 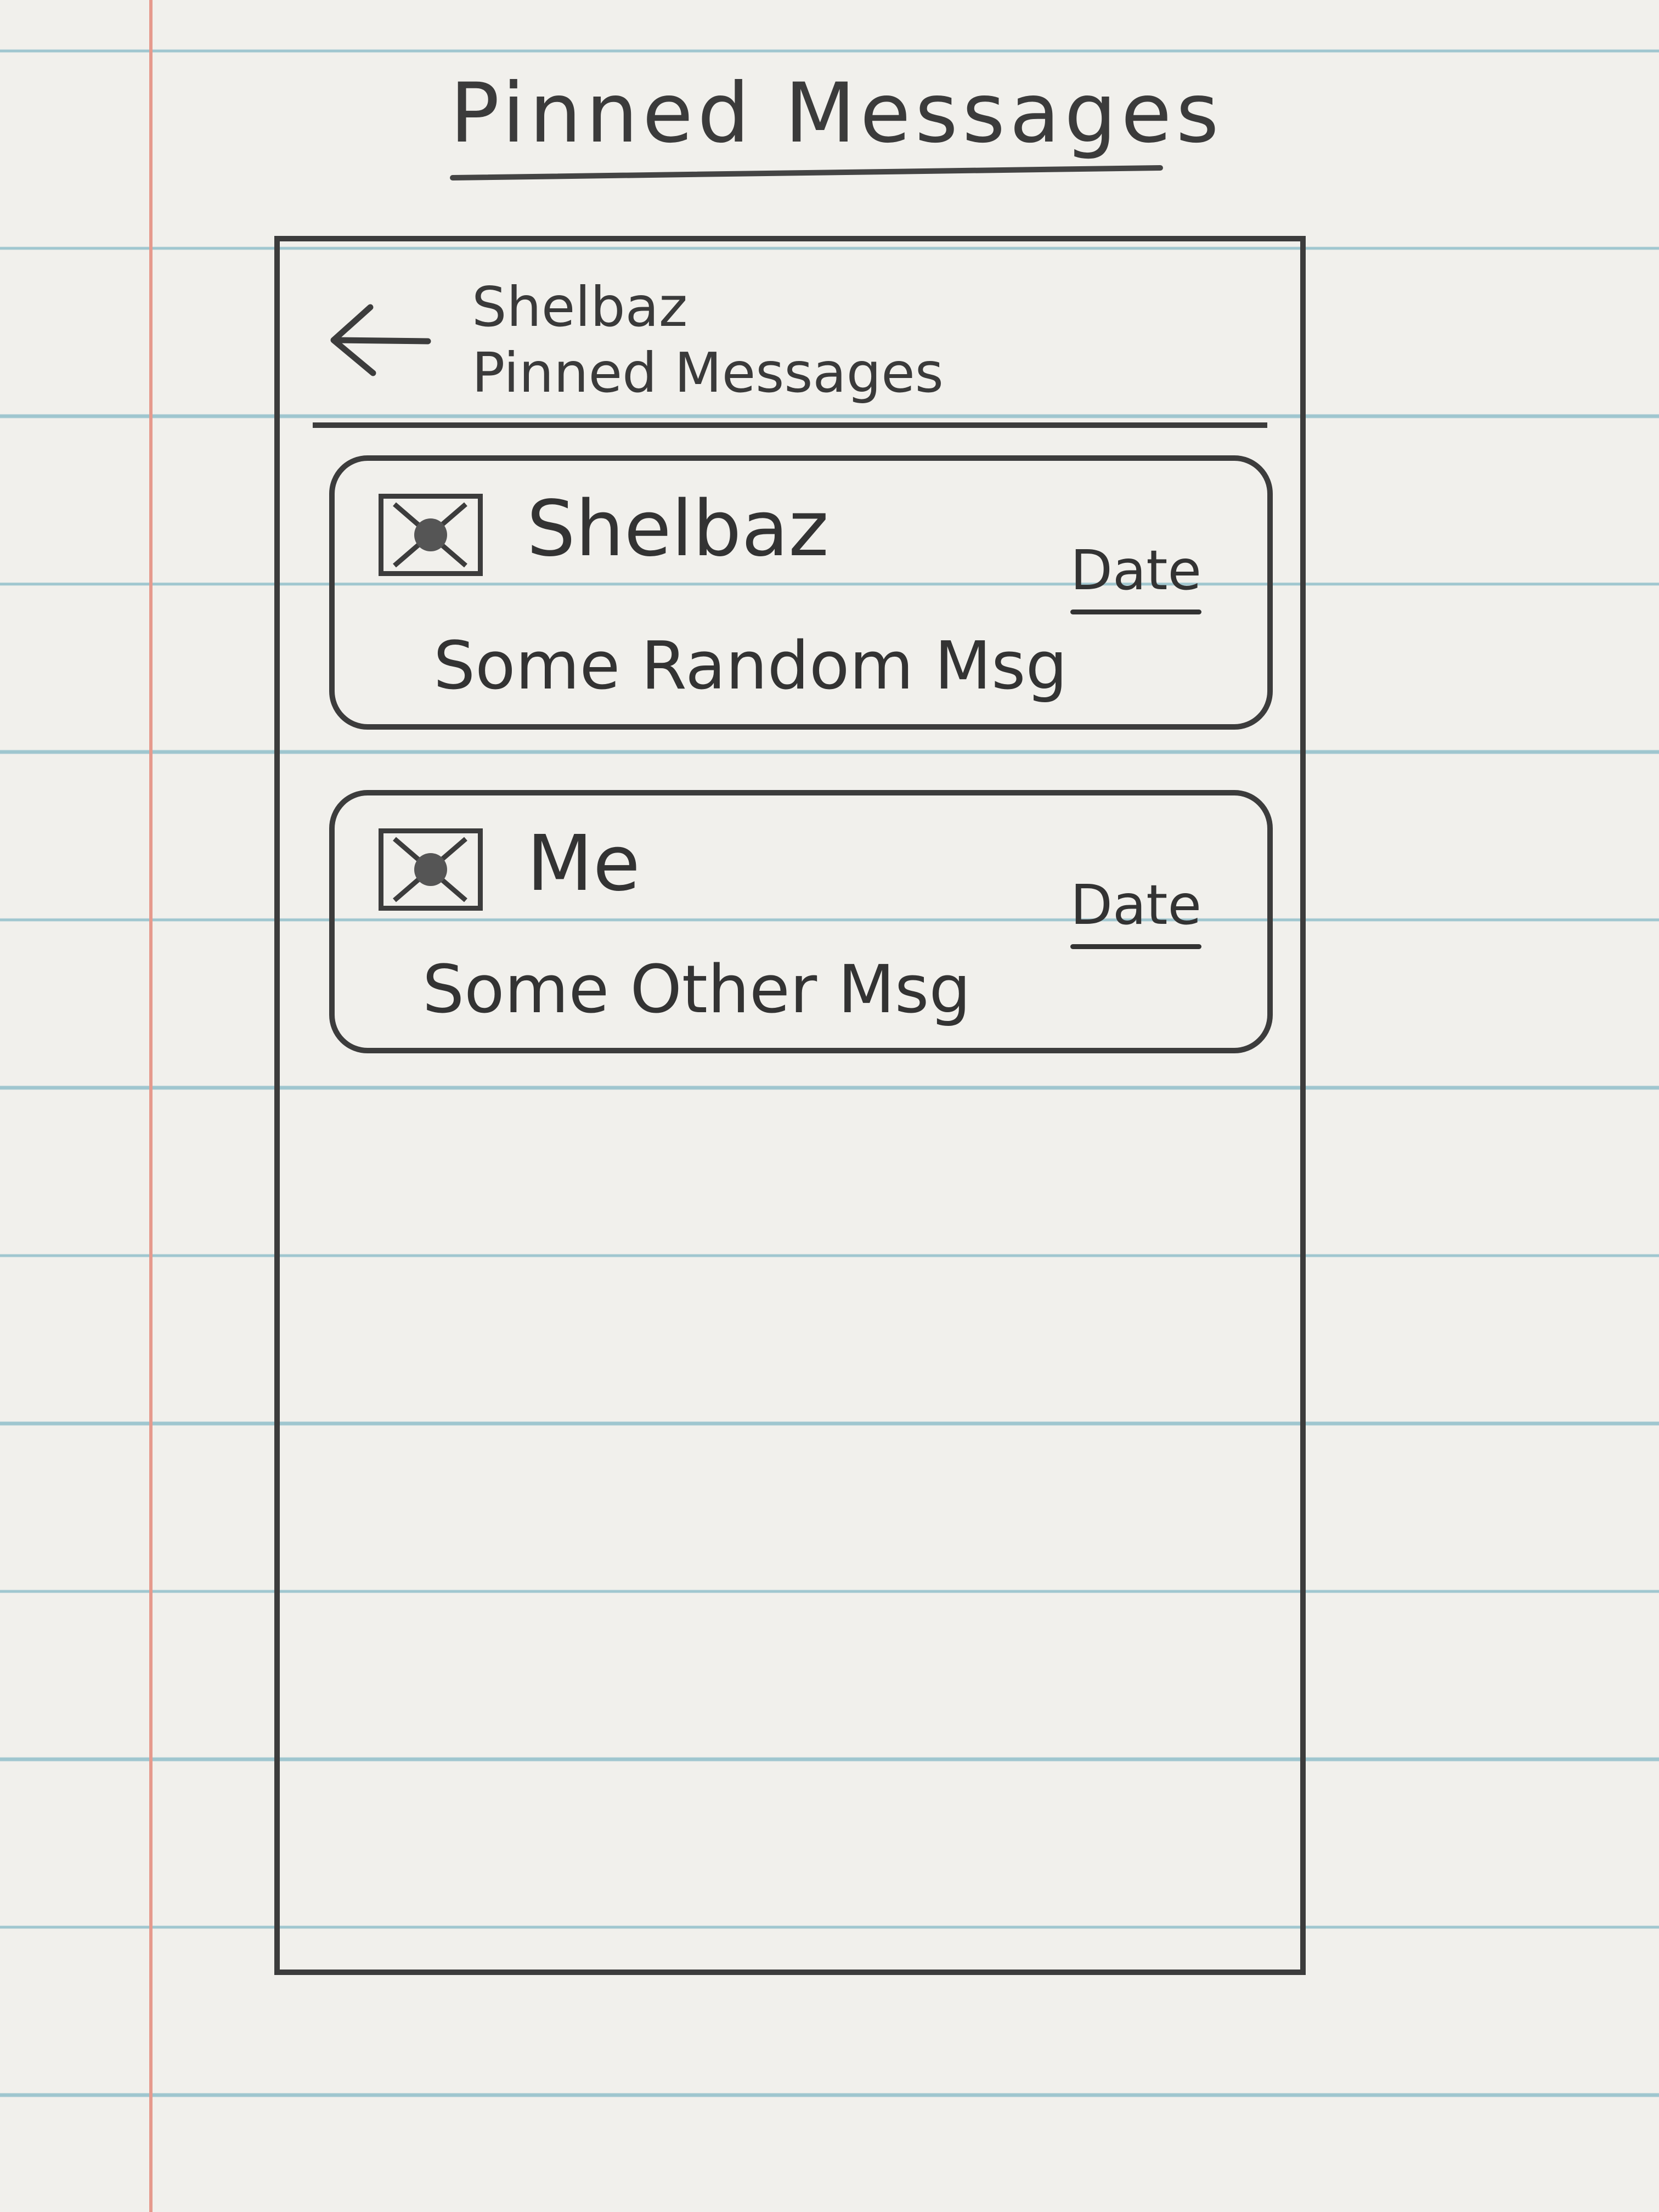 I want to click on back-arrow-icon, so click(x=379, y=340).